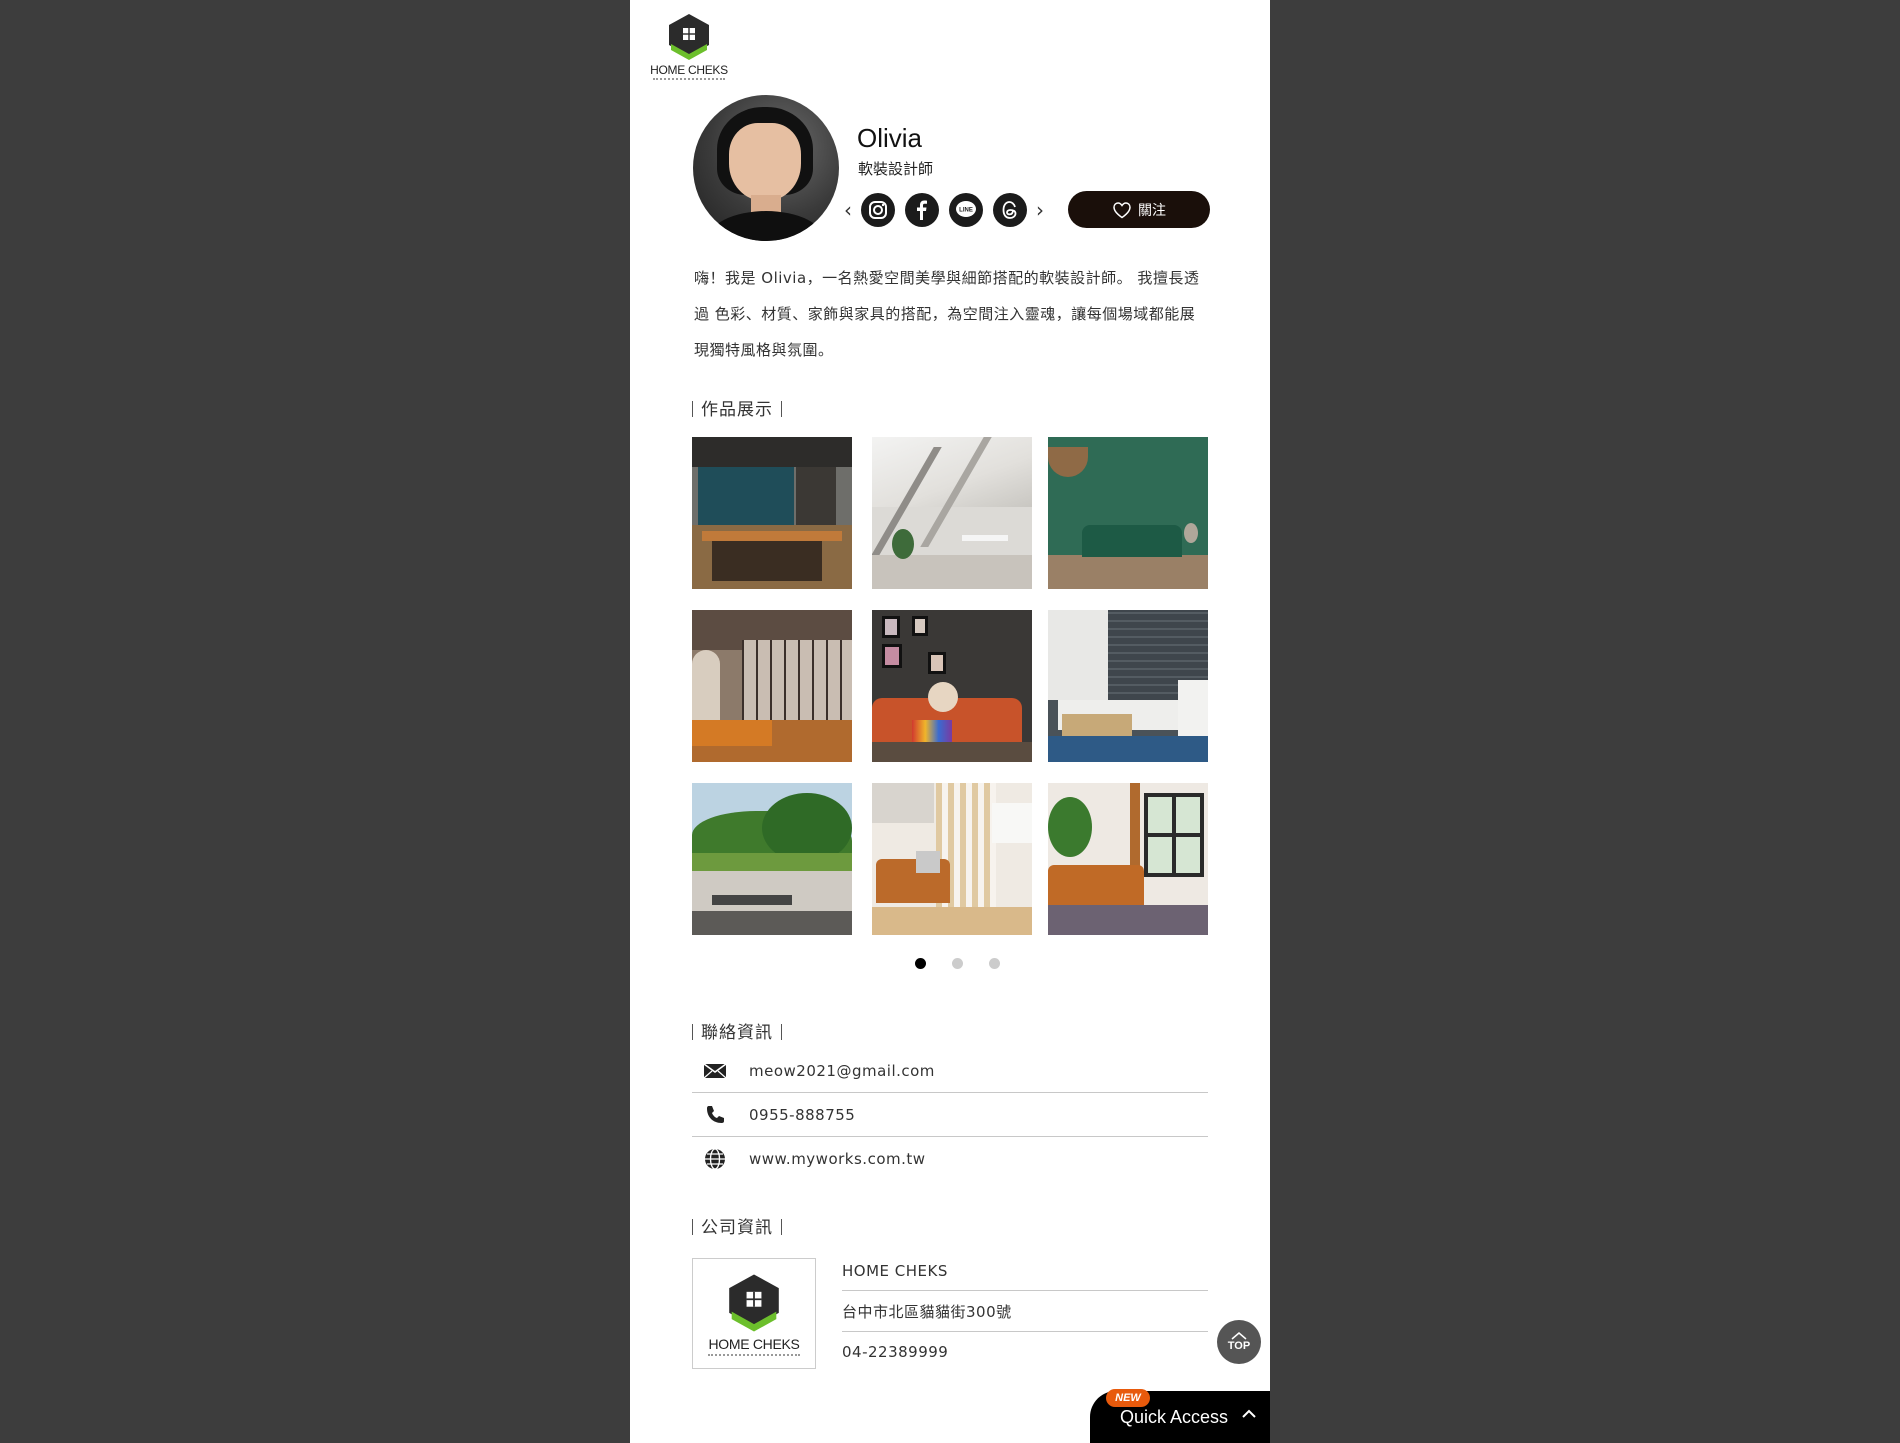  What do you see at coordinates (1128, 686) in the screenshot?
I see `work-image-white-sectional-brick` at bounding box center [1128, 686].